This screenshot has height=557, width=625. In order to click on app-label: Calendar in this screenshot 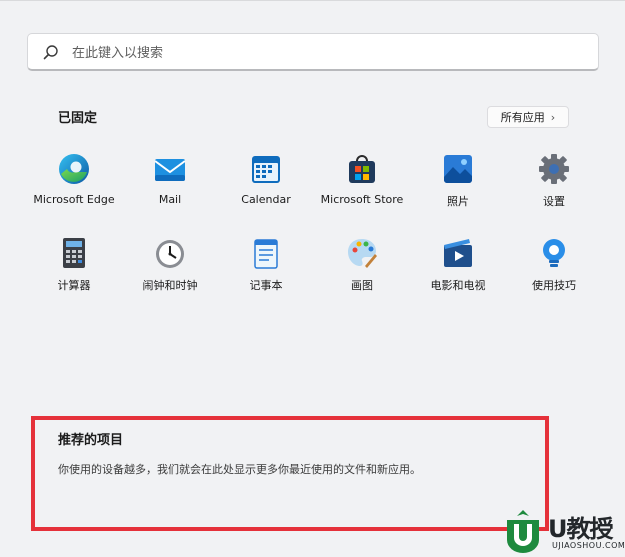, I will do `click(266, 199)`.